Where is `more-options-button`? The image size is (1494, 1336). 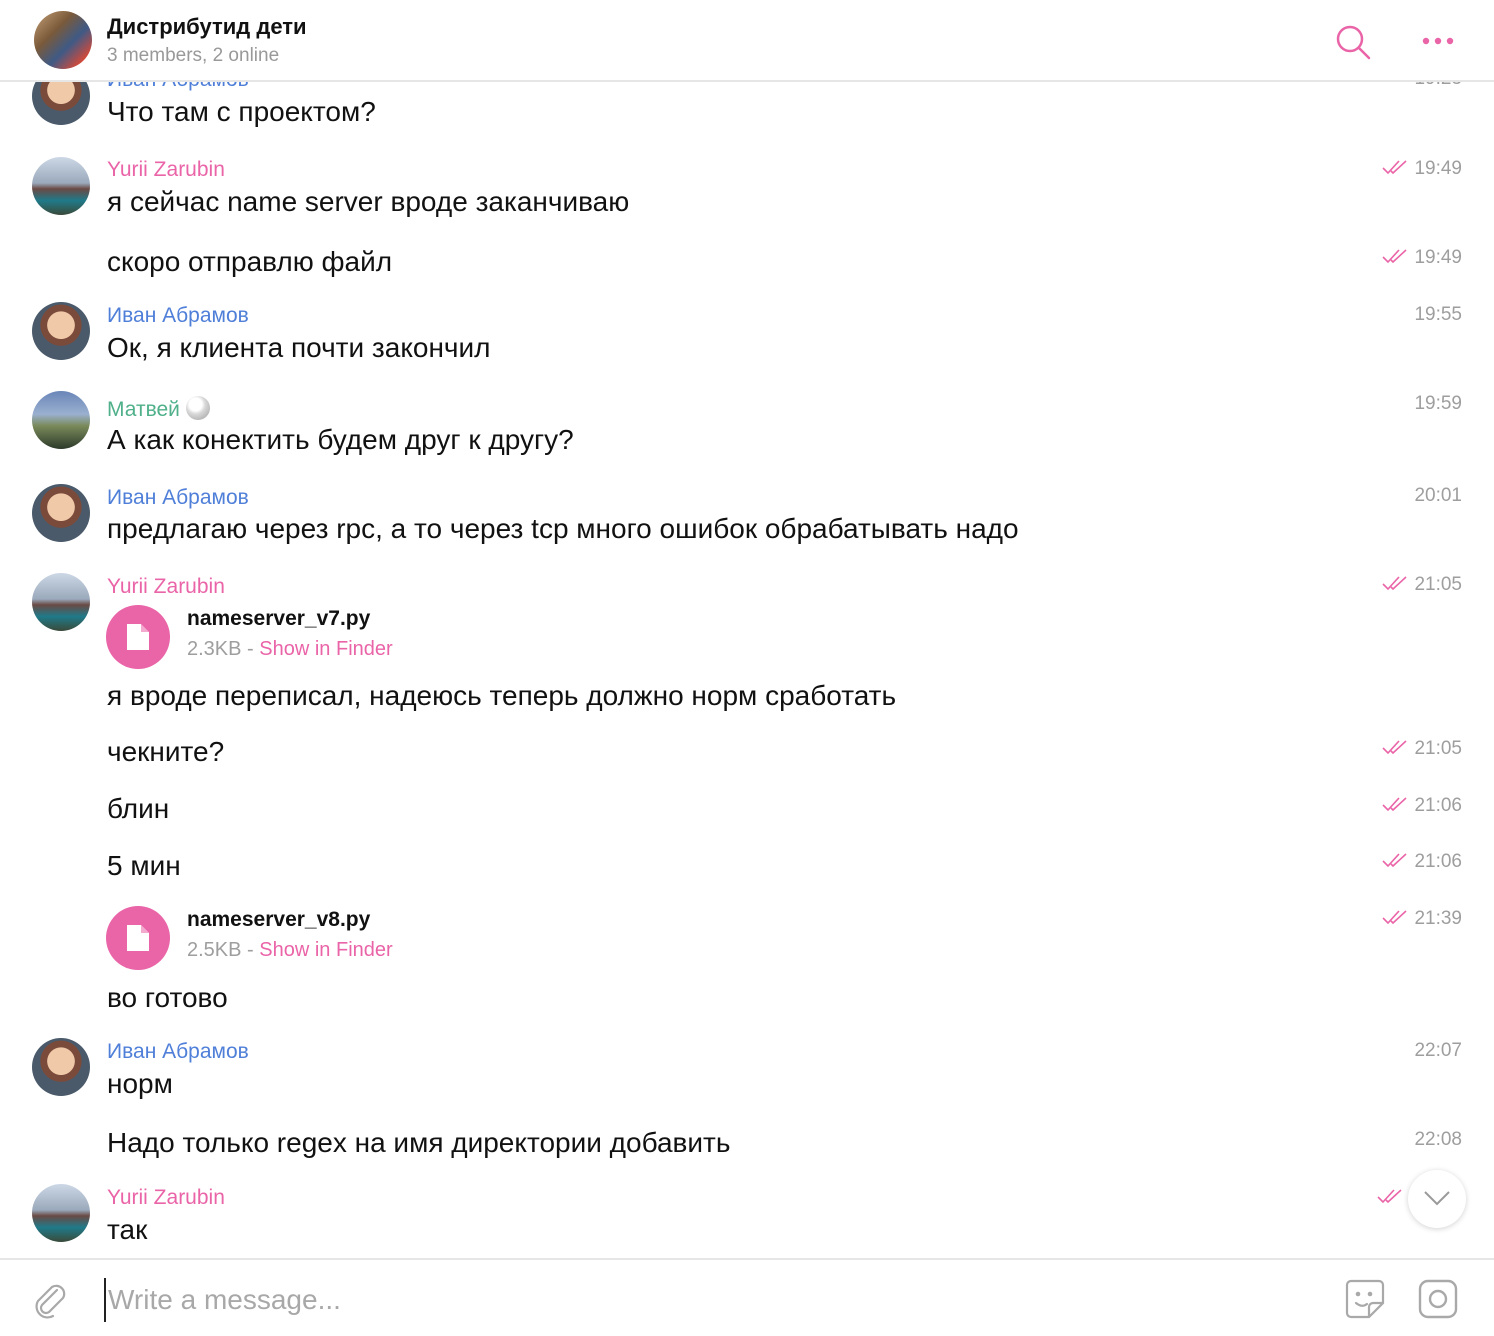 more-options-button is located at coordinates (1438, 41).